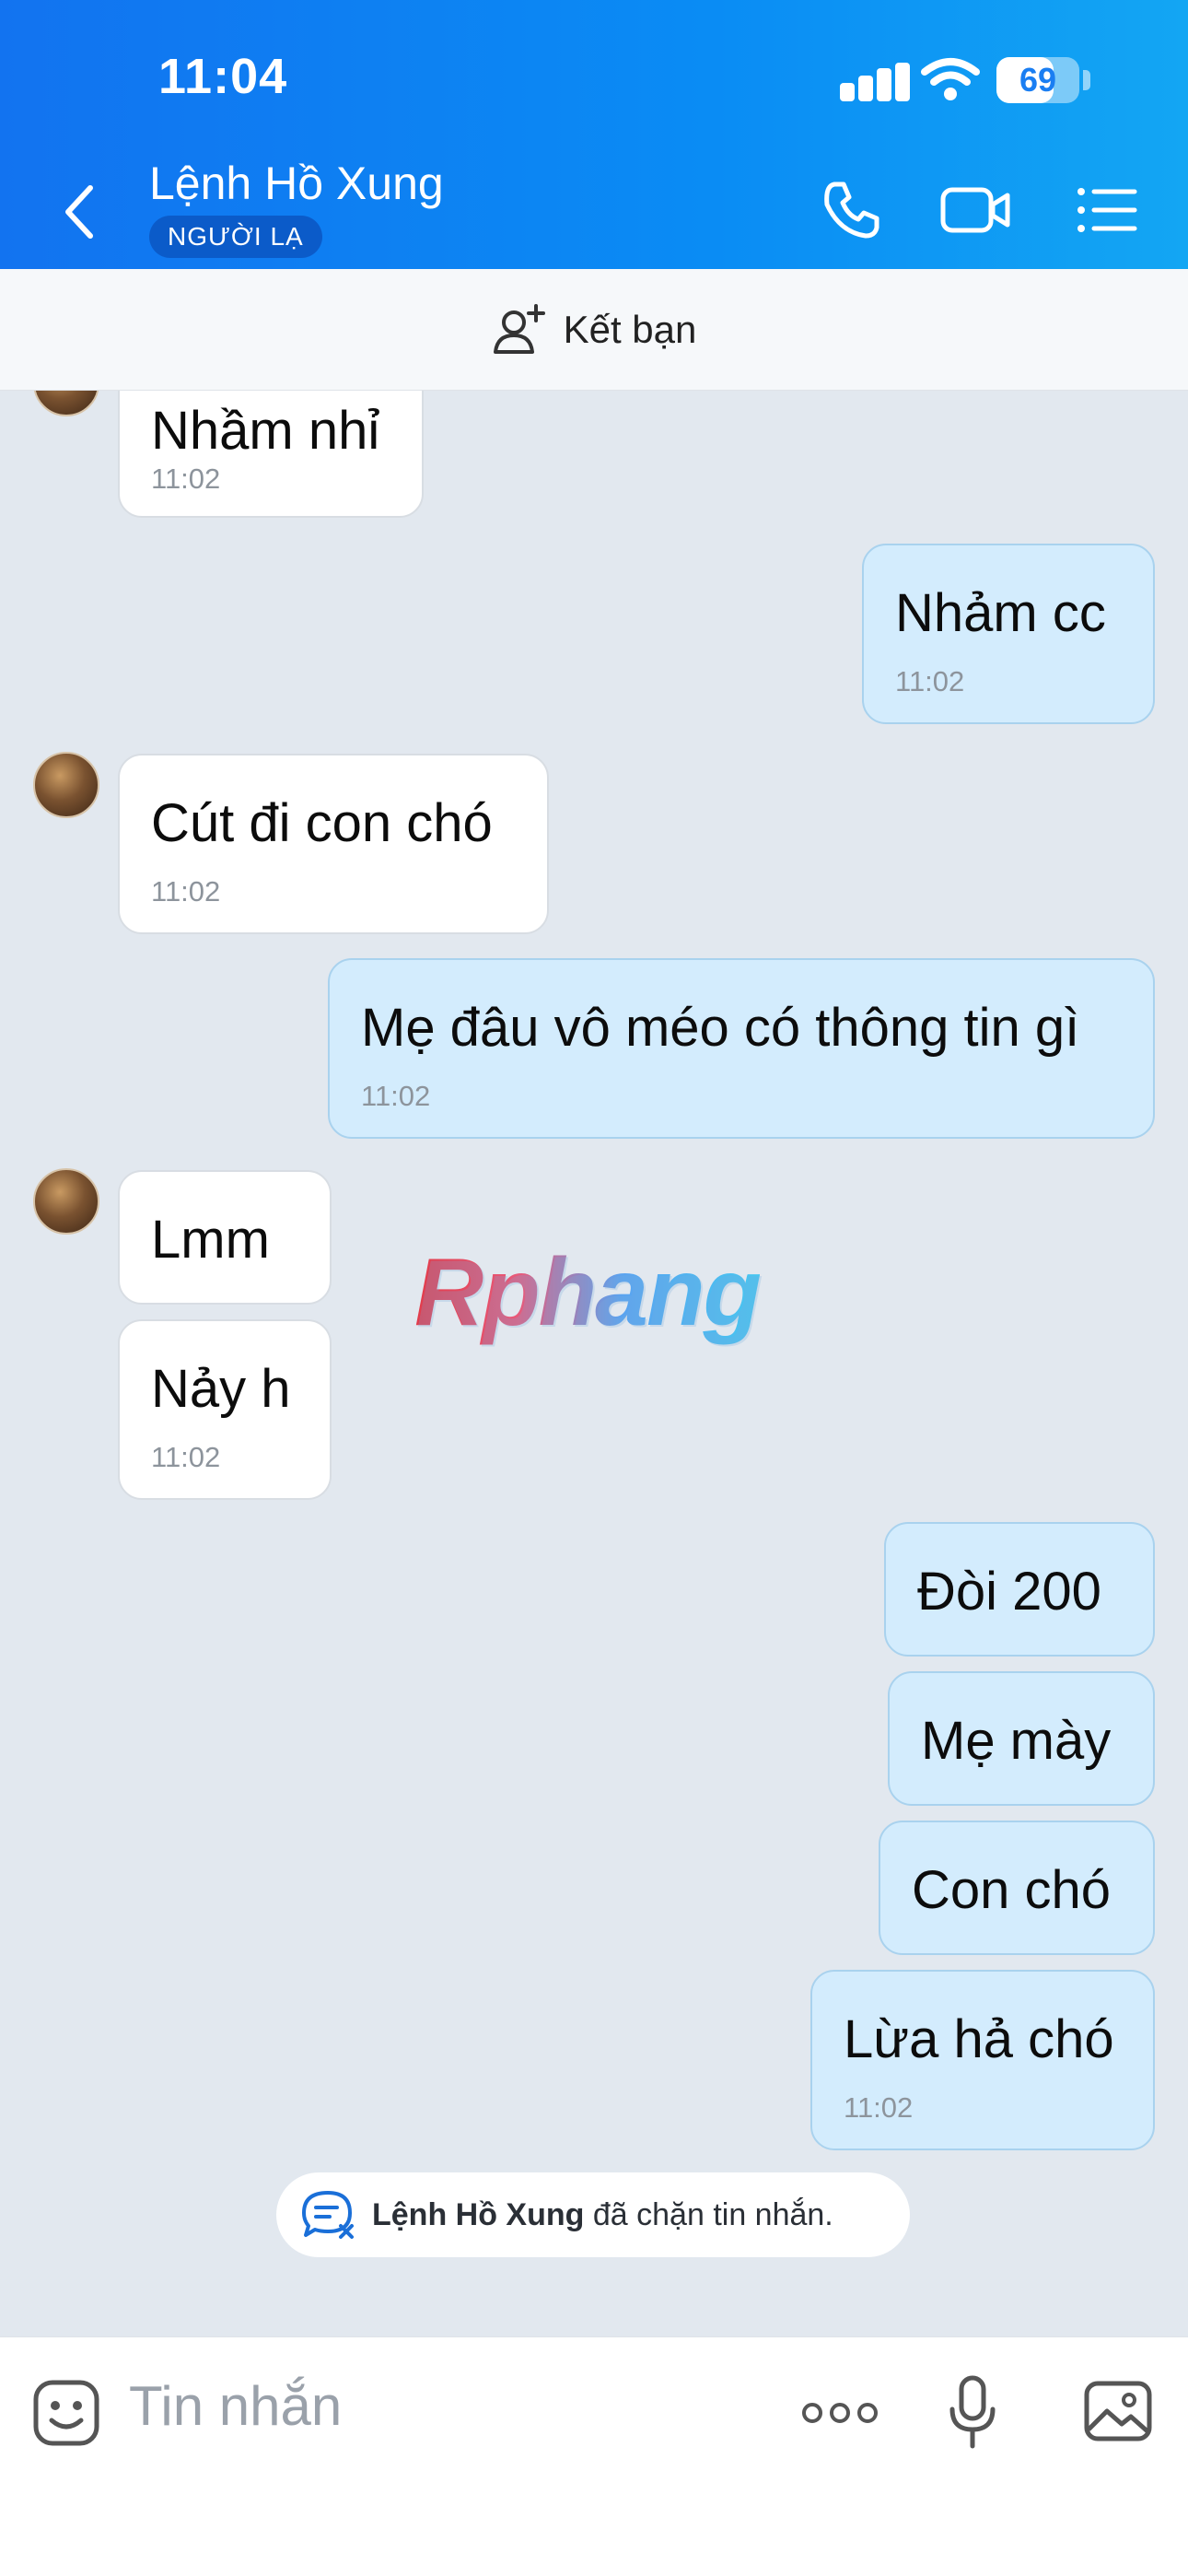 The width and height of the screenshot is (1188, 2576). Describe the element at coordinates (66, 2413) in the screenshot. I see `emoji-icon` at that location.